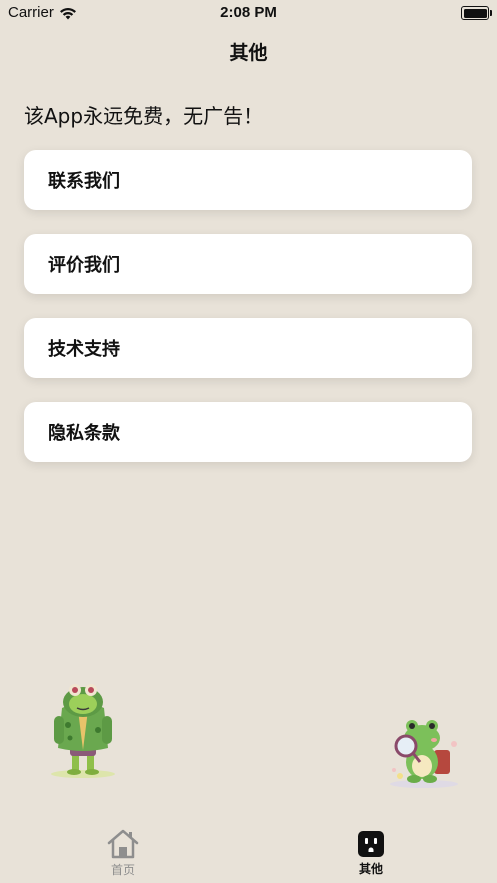 This screenshot has height=883, width=497. What do you see at coordinates (248, 850) in the screenshot?
I see `tab-bar: 首页 其他` at bounding box center [248, 850].